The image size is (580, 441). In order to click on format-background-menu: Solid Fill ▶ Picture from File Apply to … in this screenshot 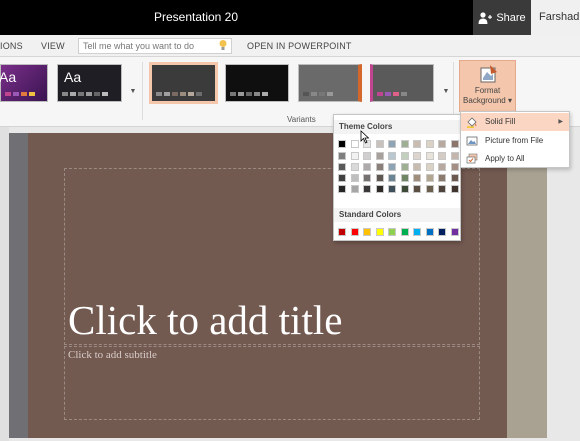, I will do `click(515, 139)`.